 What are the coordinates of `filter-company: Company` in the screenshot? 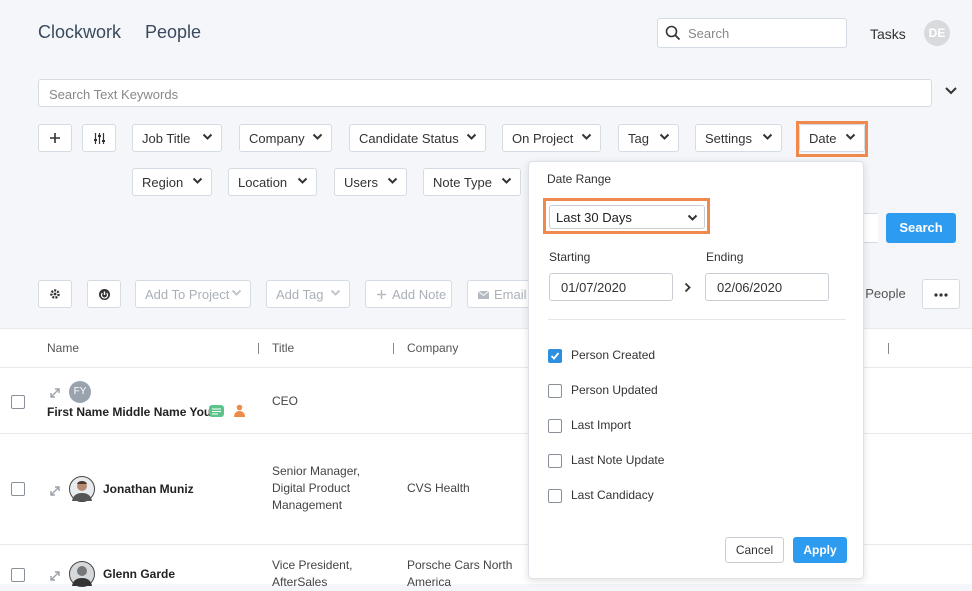 It's located at (285, 138).